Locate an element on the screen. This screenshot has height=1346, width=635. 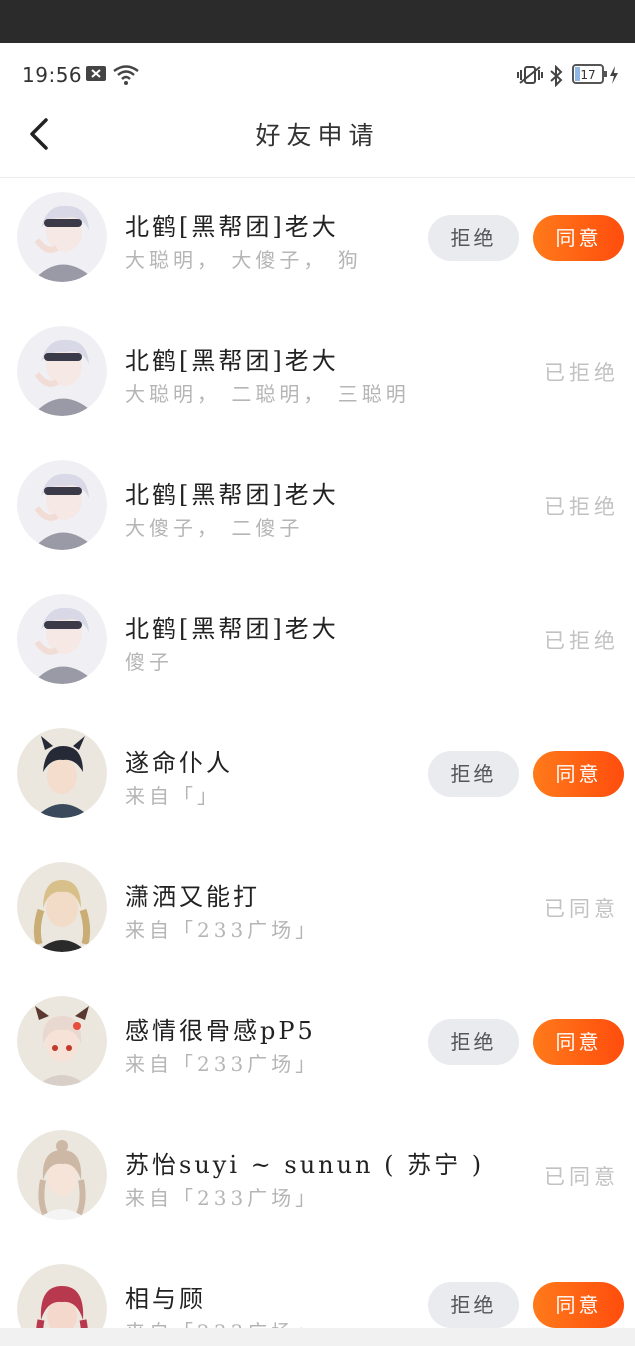
request-row: 相与顾 来自「233广场」 拒绝 同意 is located at coordinates (317, 1289).